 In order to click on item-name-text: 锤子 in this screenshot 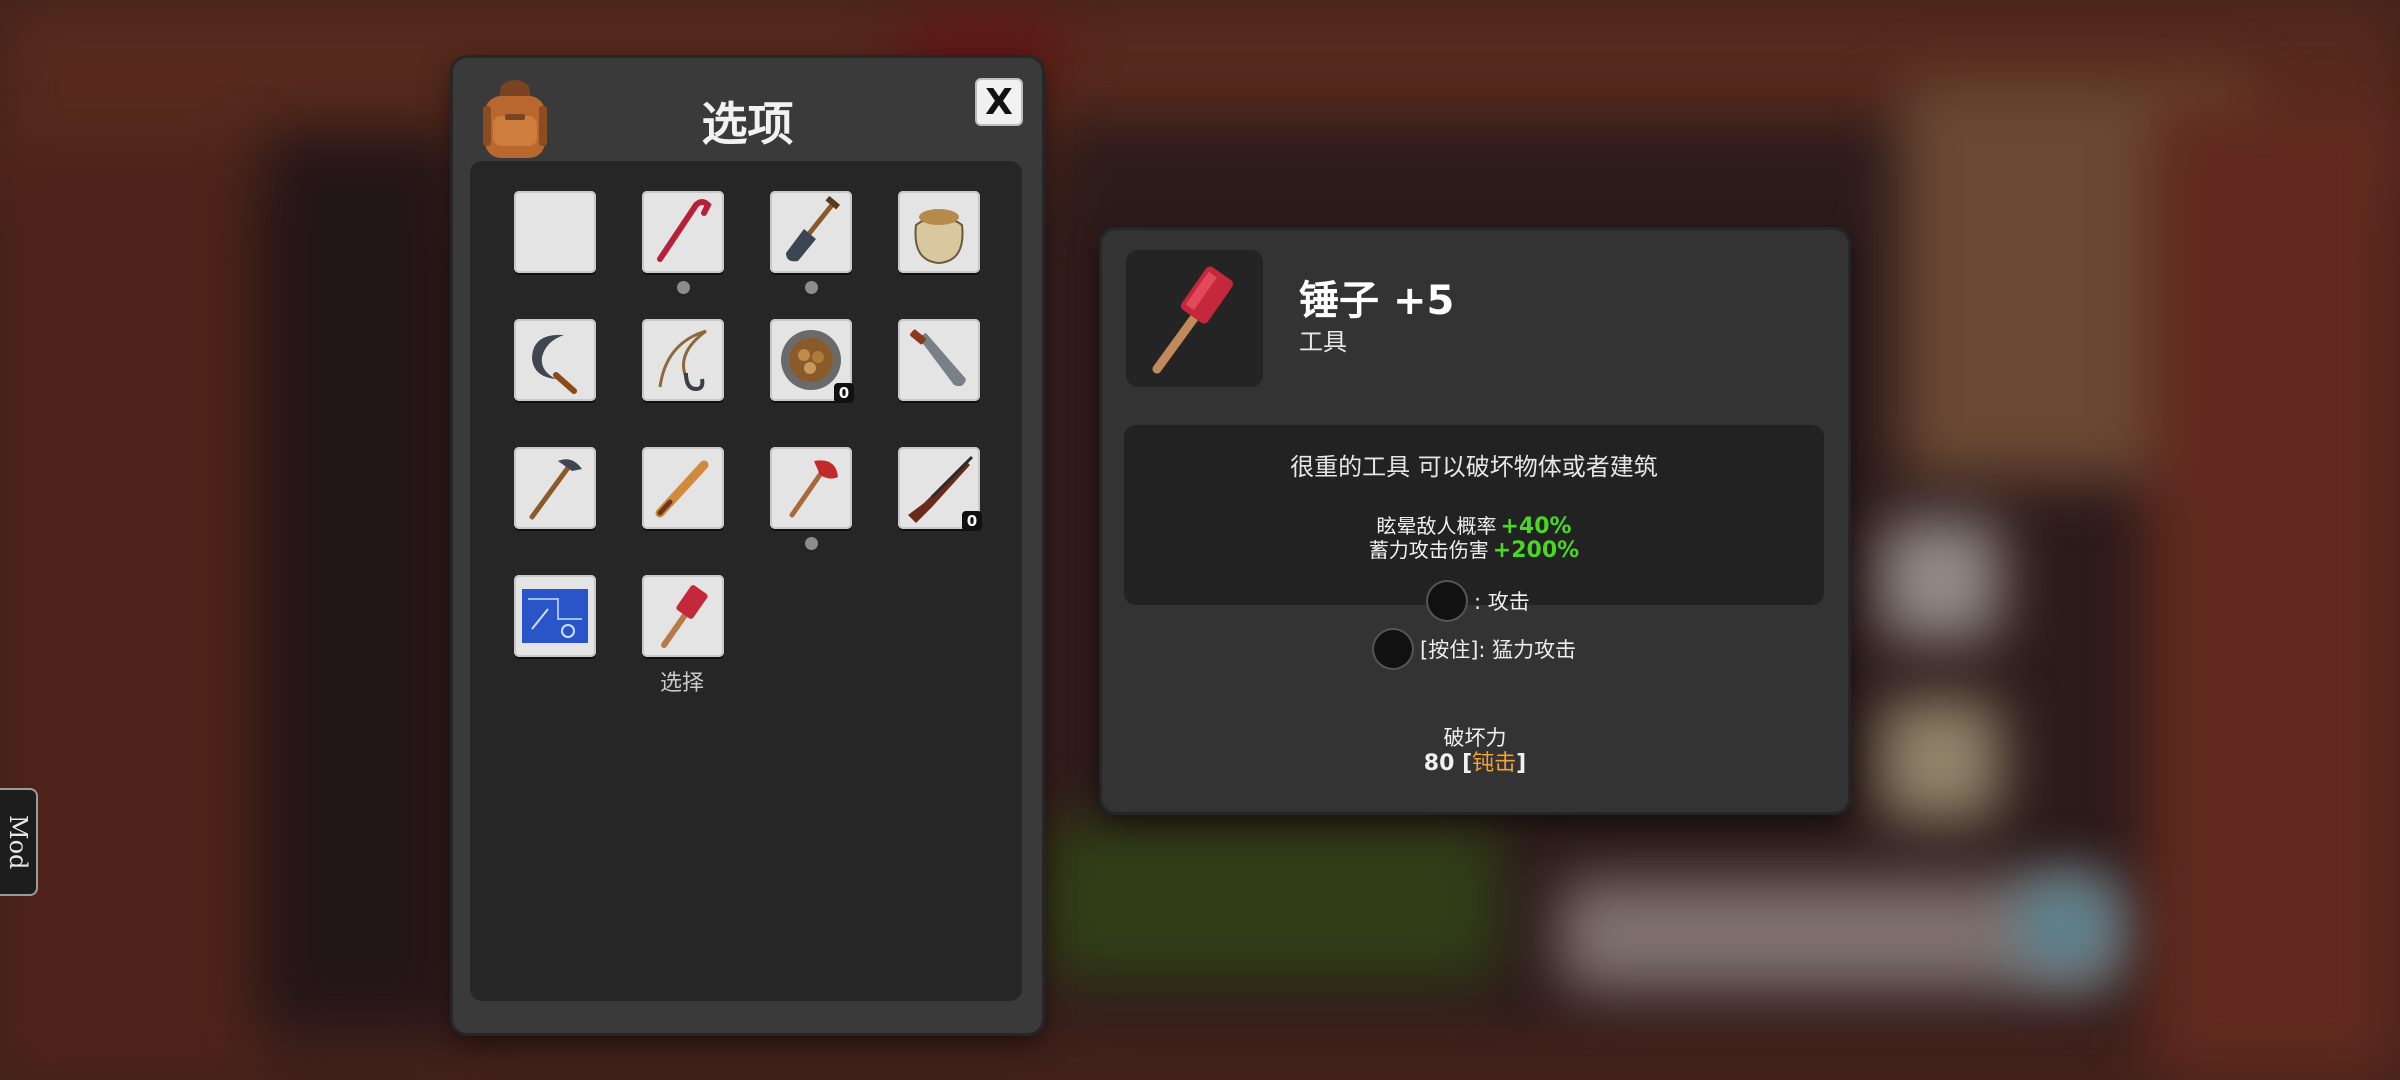, I will do `click(1339, 301)`.